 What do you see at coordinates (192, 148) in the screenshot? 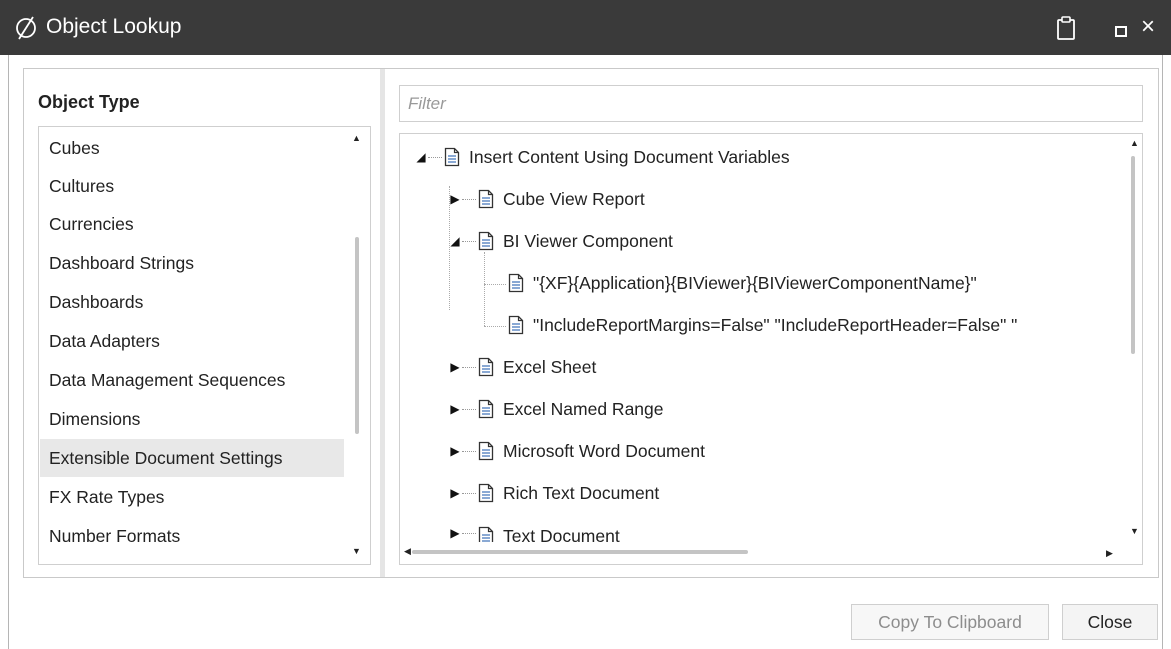
I see `object-type-item: Cubes` at bounding box center [192, 148].